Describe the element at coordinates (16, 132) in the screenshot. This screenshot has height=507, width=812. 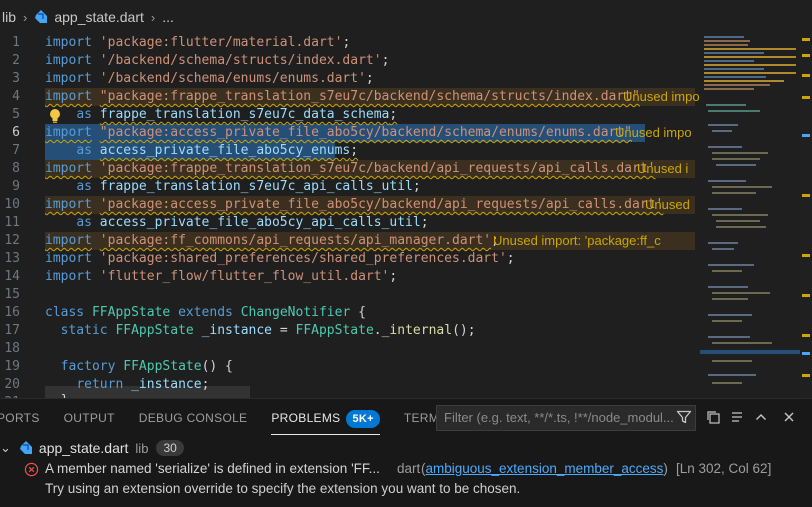
I see `line-number: 6` at that location.